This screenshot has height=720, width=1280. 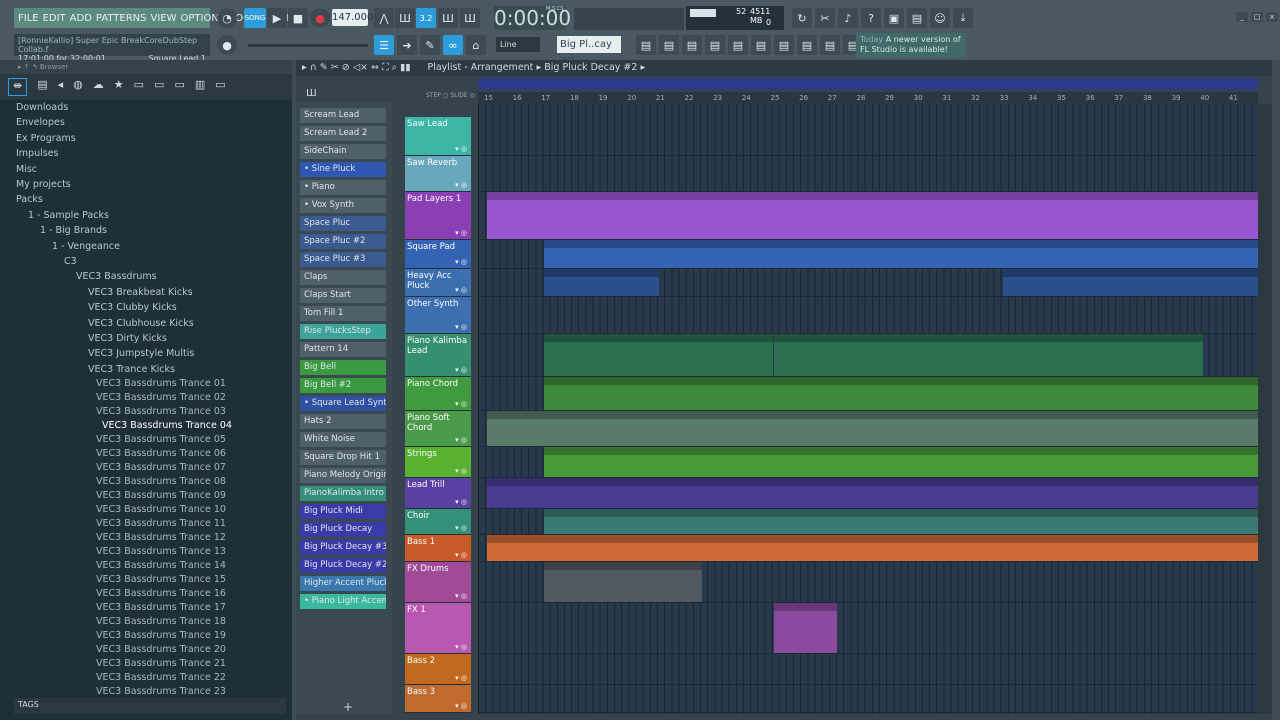 I want to click on track-header: Square Pad ▾ ◎, so click(x=438, y=254).